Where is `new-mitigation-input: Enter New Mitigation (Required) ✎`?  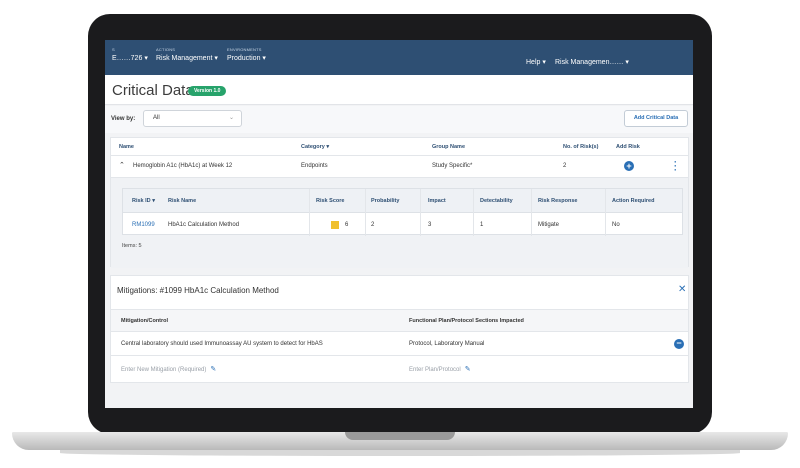
new-mitigation-input: Enter New Mitigation (Required) ✎ is located at coordinates (168, 369).